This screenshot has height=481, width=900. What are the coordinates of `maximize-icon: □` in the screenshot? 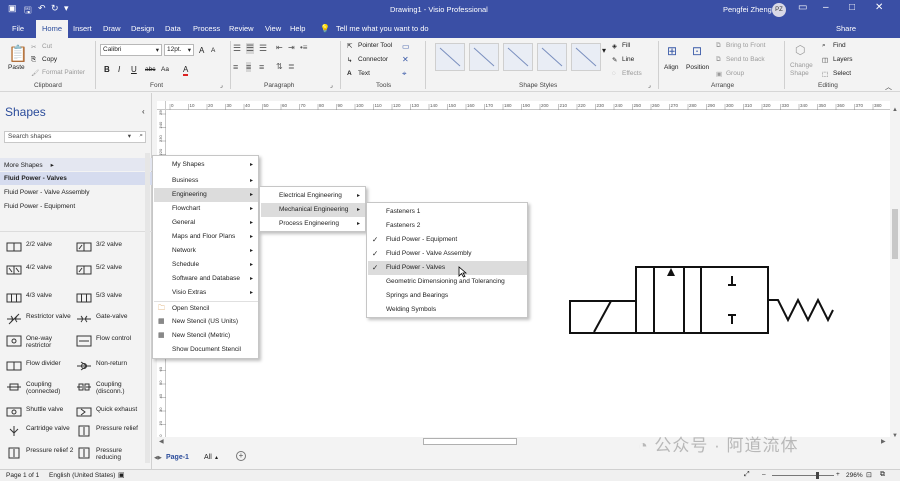 It's located at (852, 7).